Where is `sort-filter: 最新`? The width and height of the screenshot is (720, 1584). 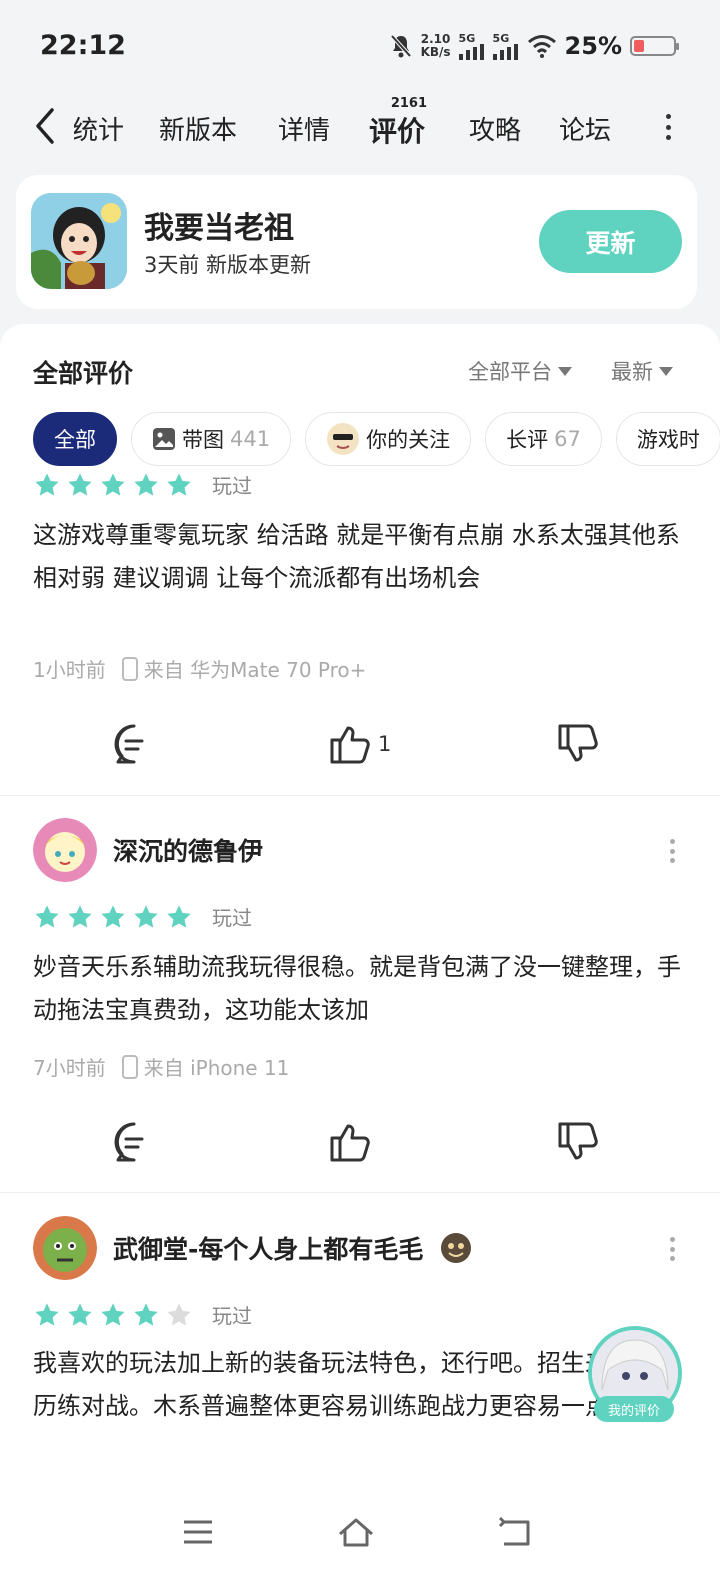
sort-filter: 最新 is located at coordinates (642, 371).